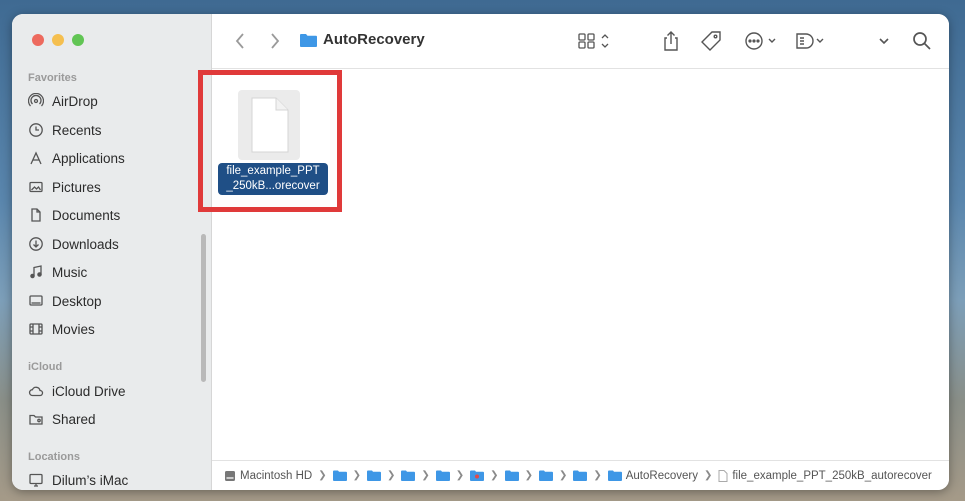 The height and width of the screenshot is (501, 965). Describe the element at coordinates (38, 40) in the screenshot. I see `close-window-button` at that location.